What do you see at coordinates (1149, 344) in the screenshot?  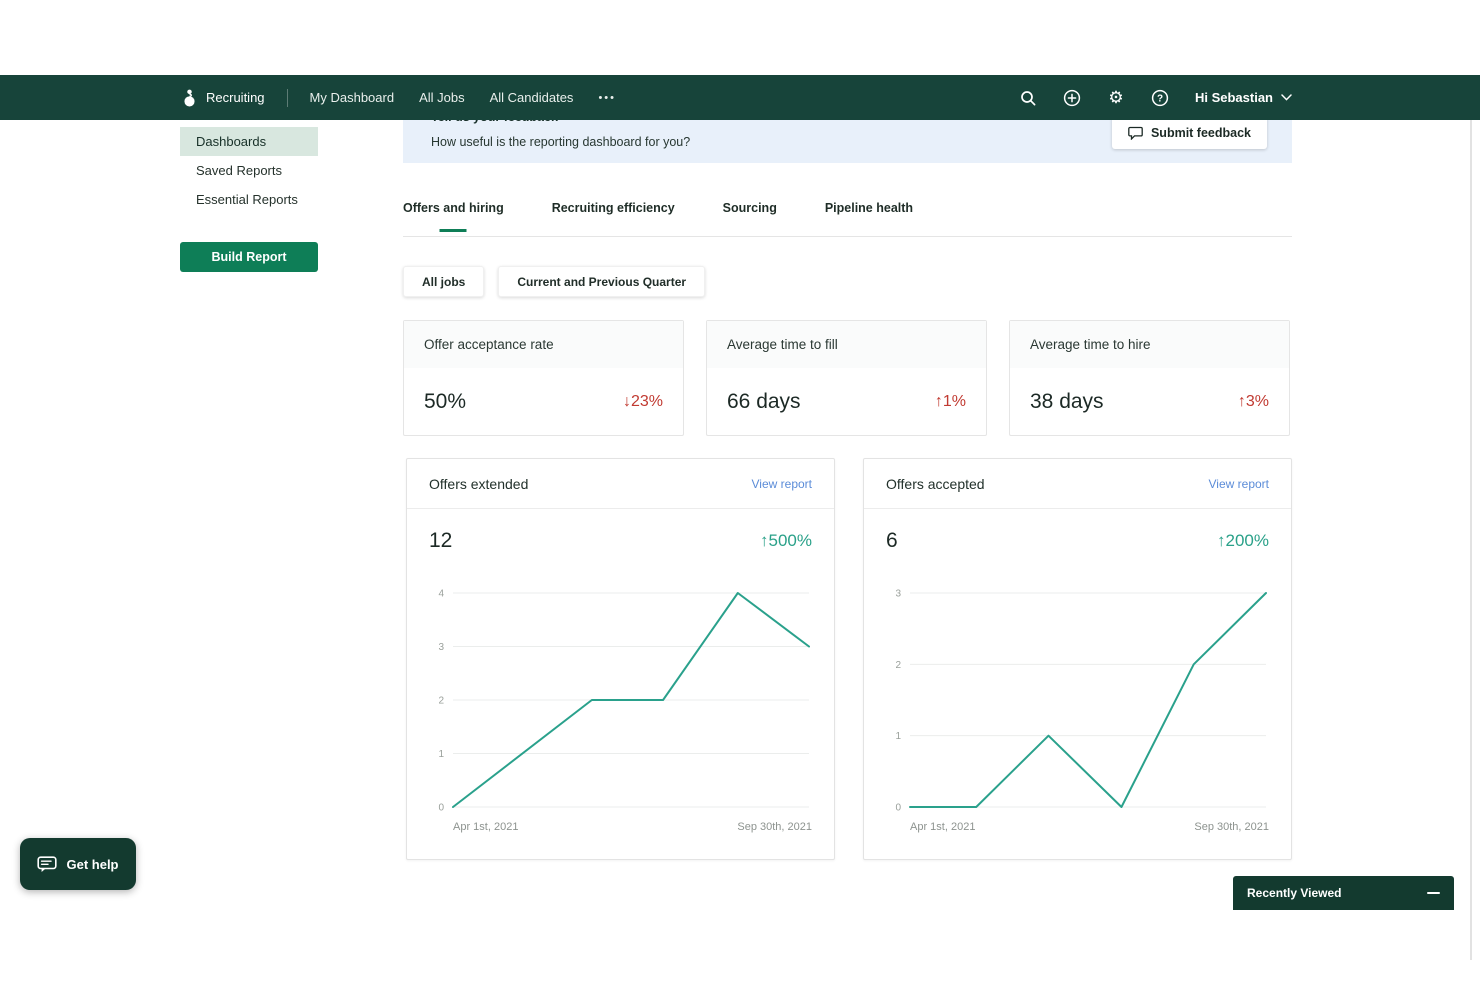 I see `metric-title: Average time to hire` at bounding box center [1149, 344].